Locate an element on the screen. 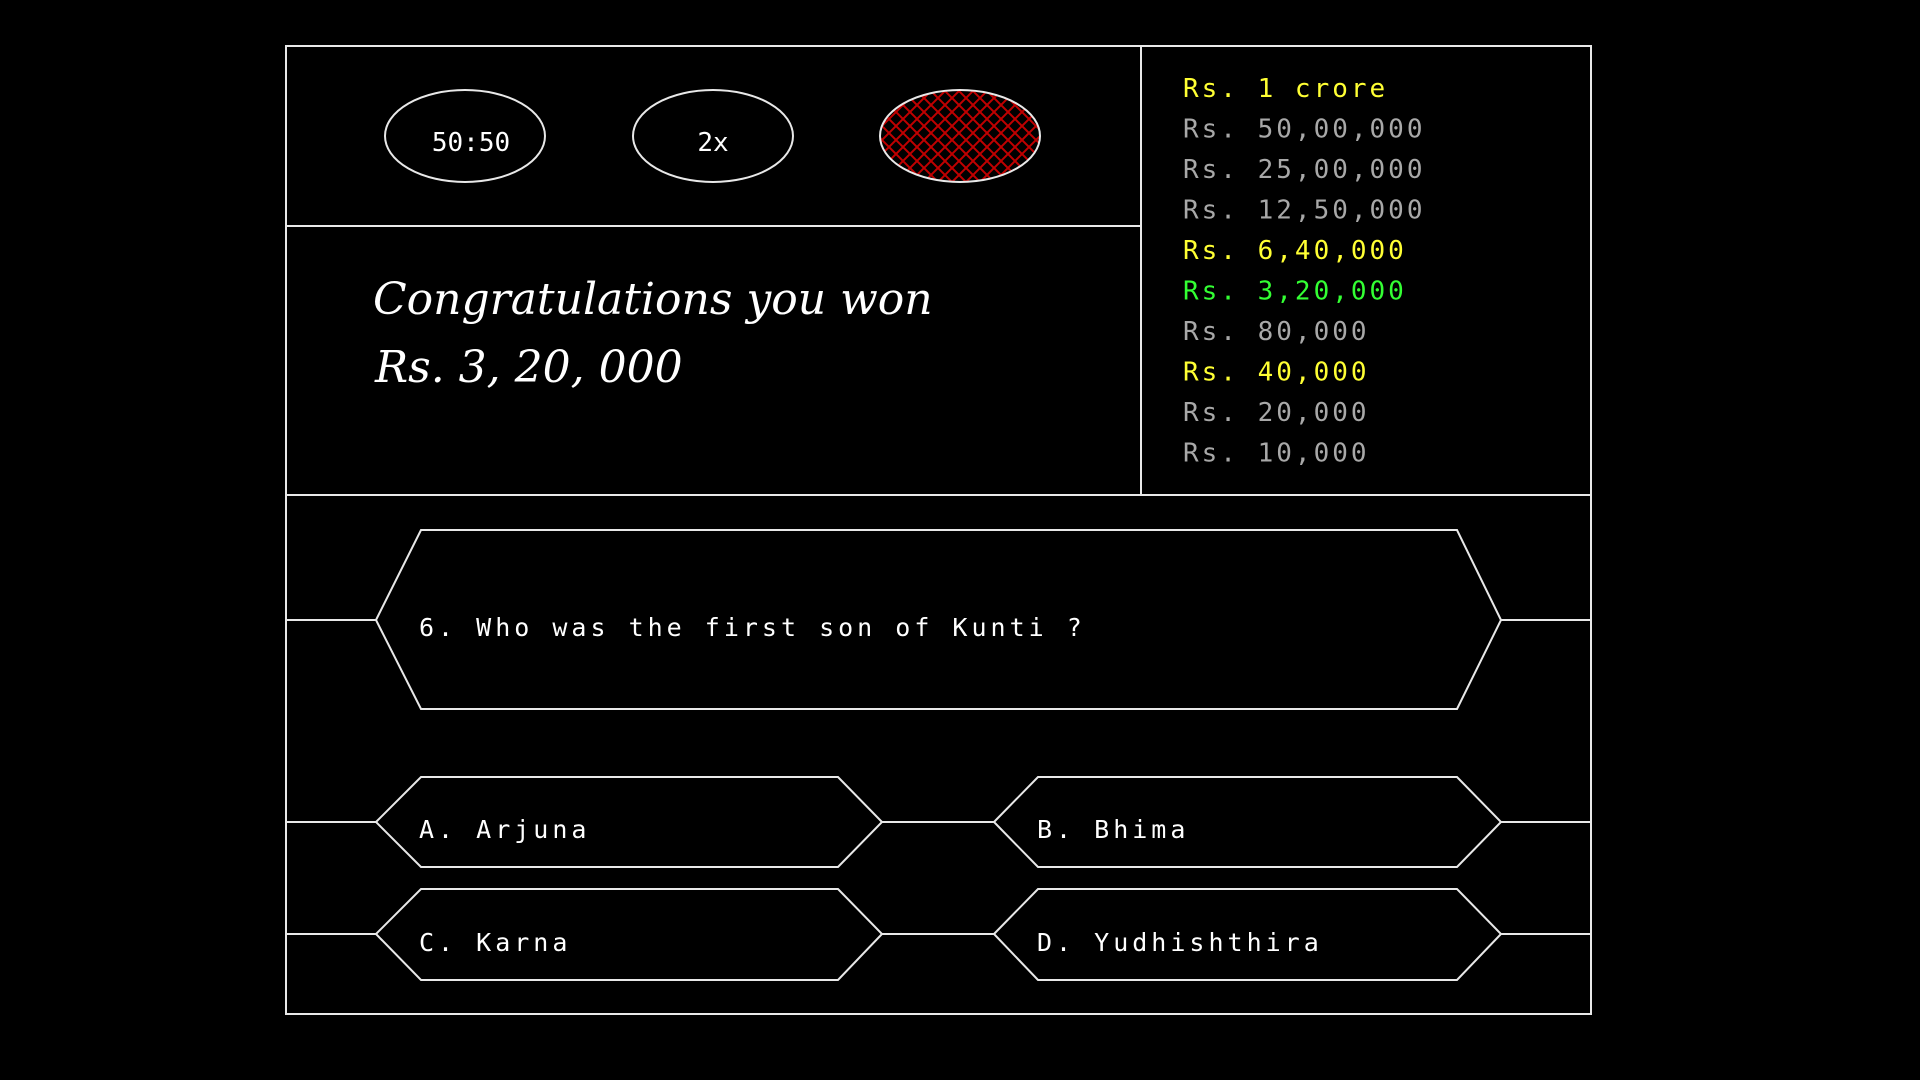 This screenshot has width=1920, height=1080. ladder-prize: Rs. 3,20,000 is located at coordinates (1295, 292).